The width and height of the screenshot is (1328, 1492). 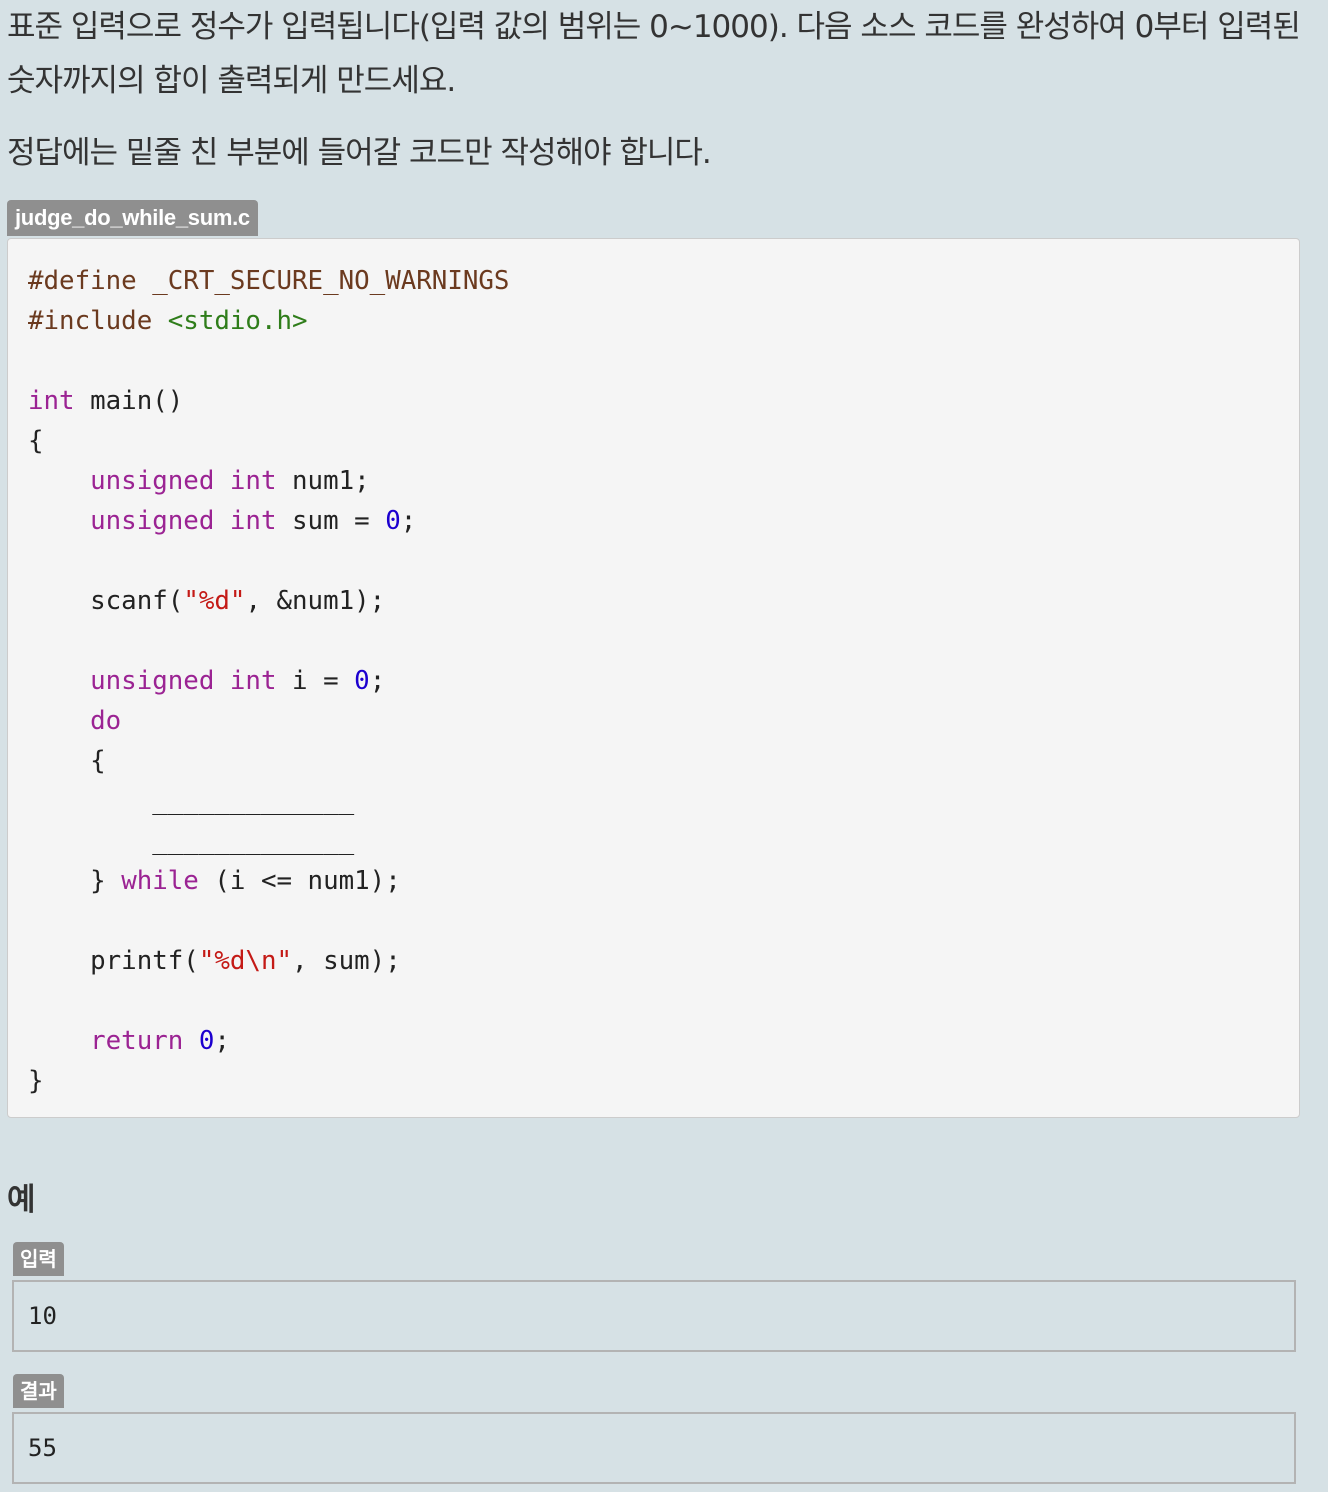 What do you see at coordinates (98, 321) in the screenshot?
I see `code-token: #include` at bounding box center [98, 321].